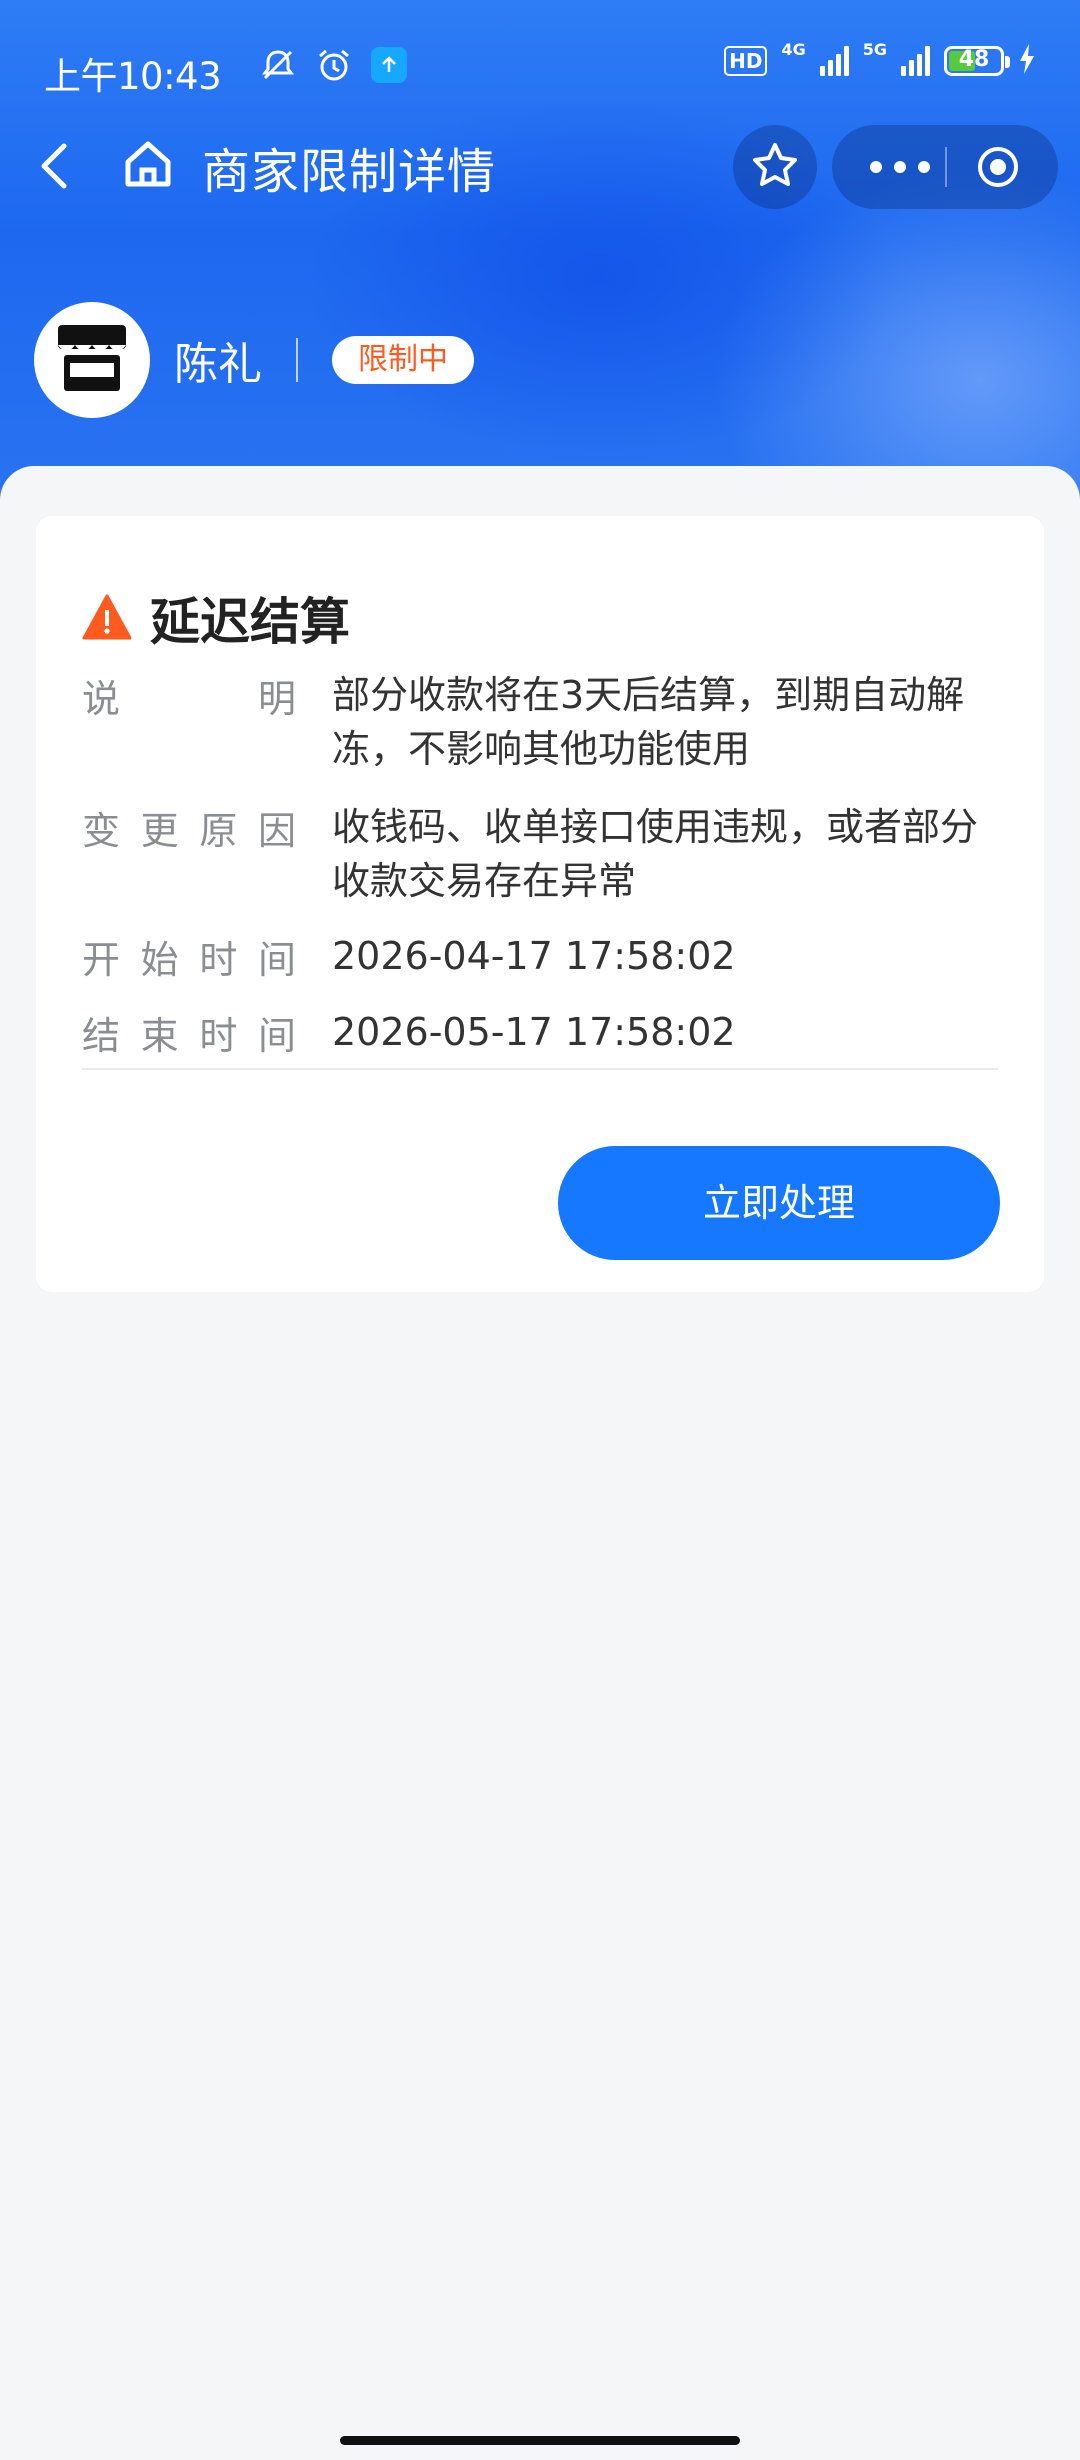 This screenshot has width=1080, height=2460. I want to click on mute-icon, so click(278, 65).